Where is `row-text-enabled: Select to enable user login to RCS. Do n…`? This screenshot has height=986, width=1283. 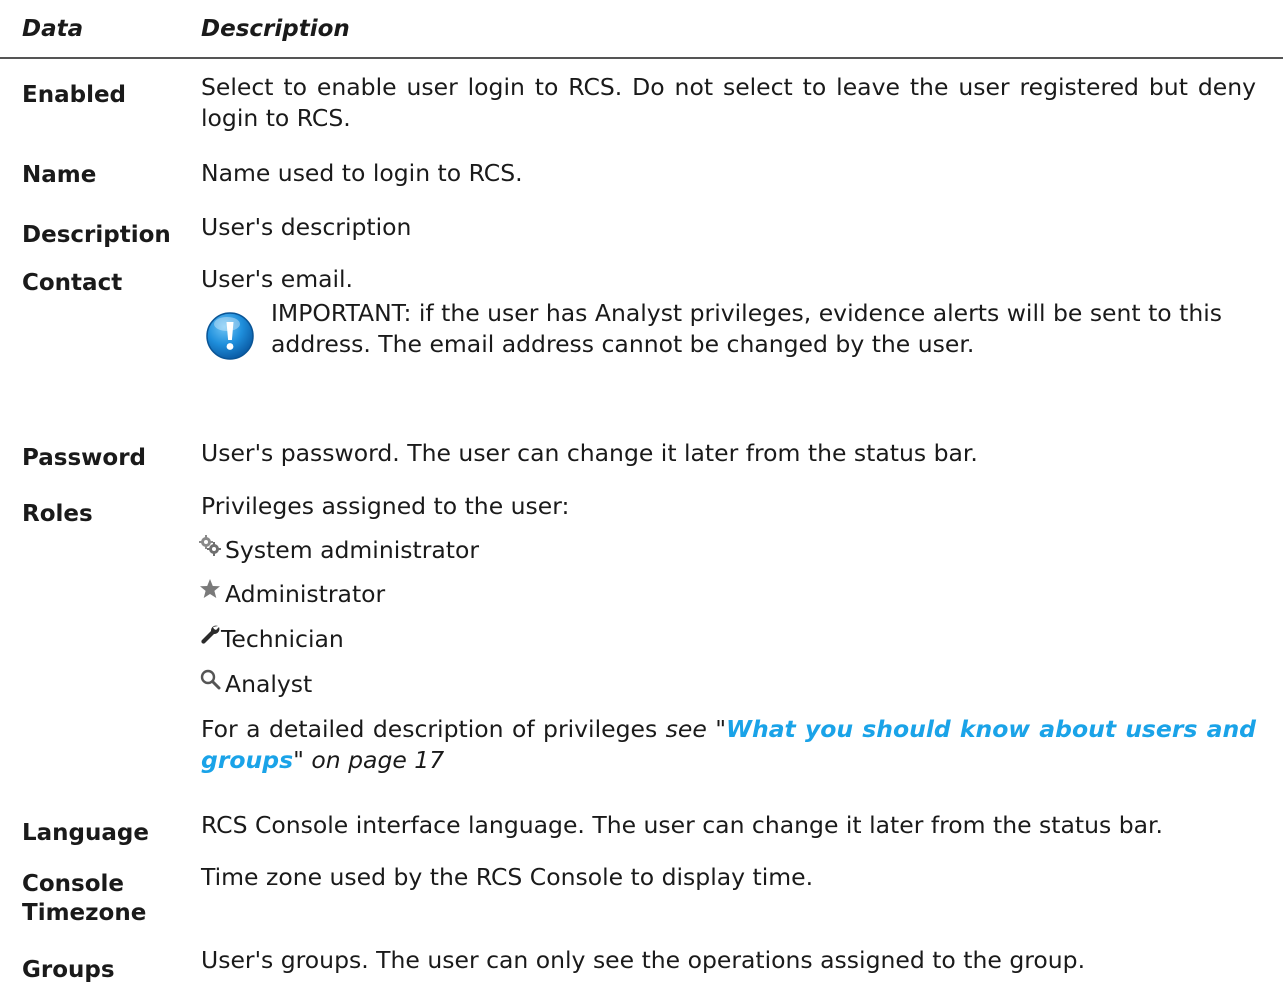
row-text-enabled: Select to enable user login to RCS. Do n… is located at coordinates (728, 102).